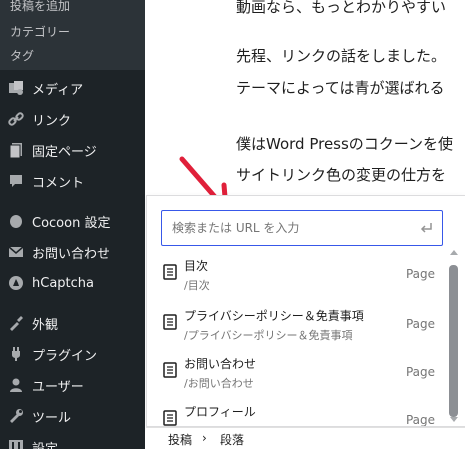  I want to click on sidebar-item-label: ツール, so click(52, 418).